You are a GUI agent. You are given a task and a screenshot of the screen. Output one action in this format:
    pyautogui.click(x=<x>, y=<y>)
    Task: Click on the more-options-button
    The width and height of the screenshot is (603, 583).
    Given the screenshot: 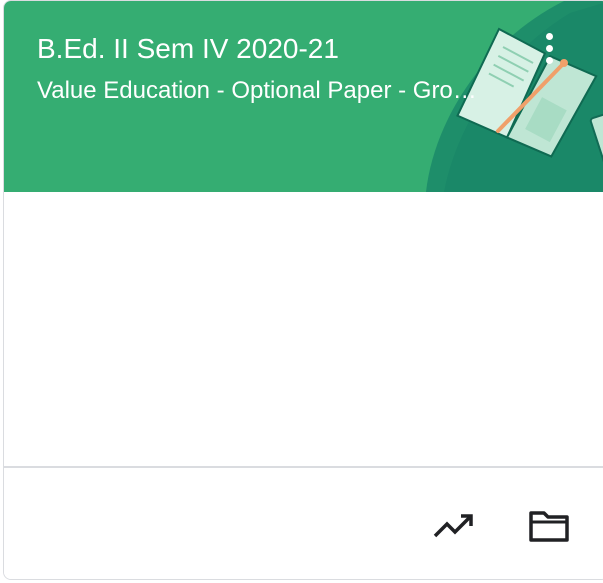 What is the action you would take?
    pyautogui.click(x=549, y=48)
    